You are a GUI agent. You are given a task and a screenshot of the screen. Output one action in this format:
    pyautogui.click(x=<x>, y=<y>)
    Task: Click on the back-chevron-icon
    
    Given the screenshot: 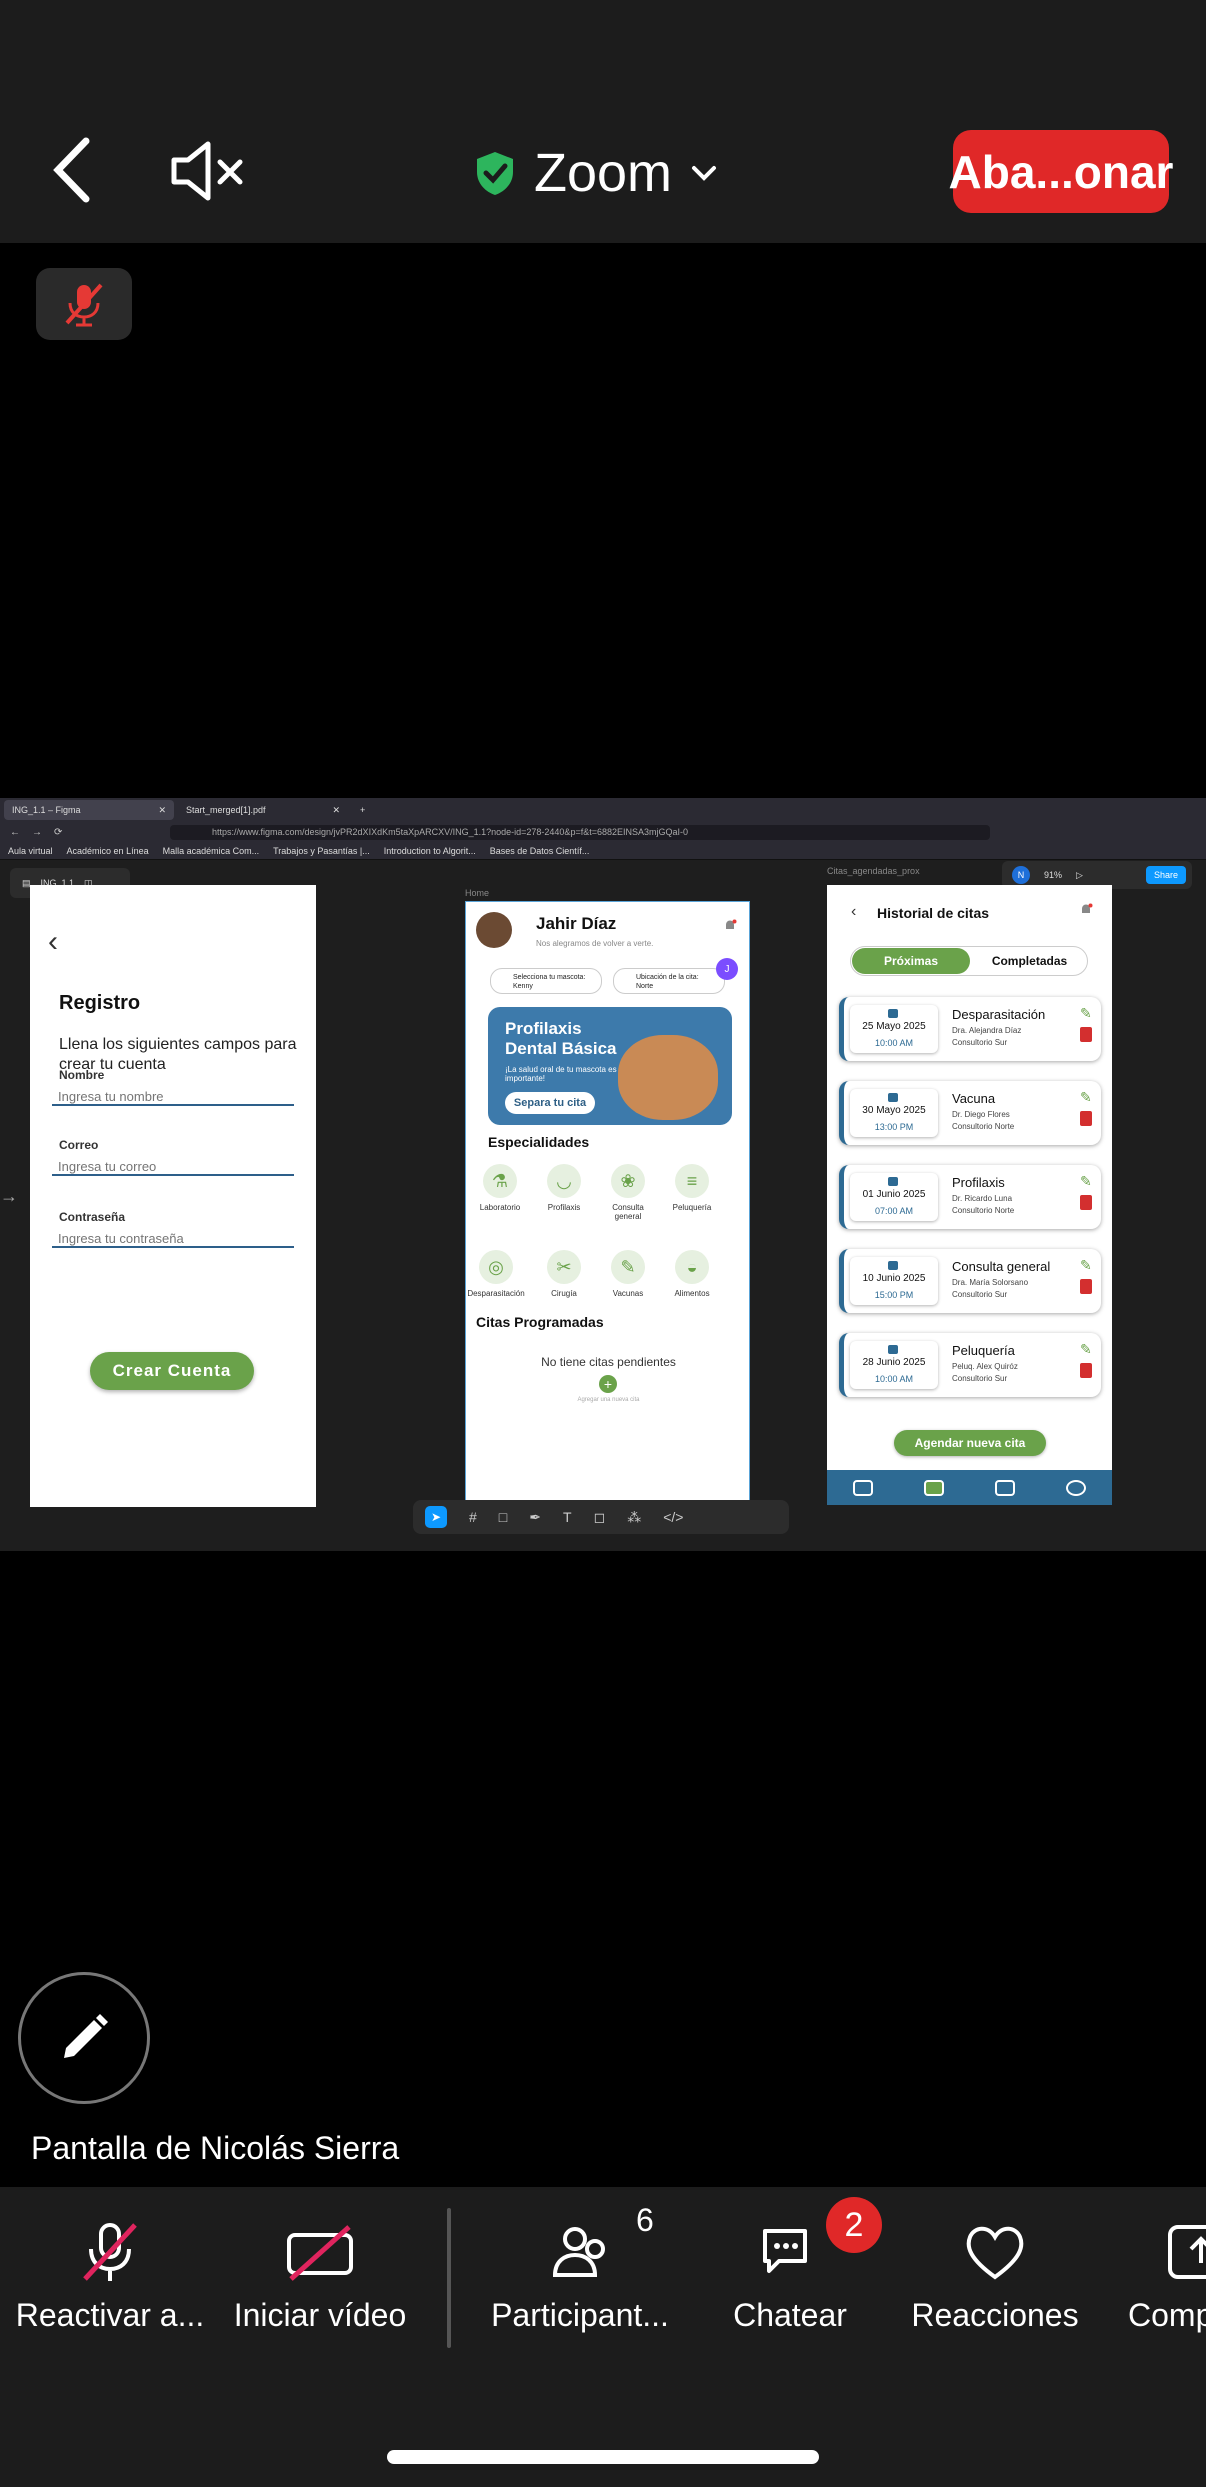 What is the action you would take?
    pyautogui.click(x=73, y=170)
    